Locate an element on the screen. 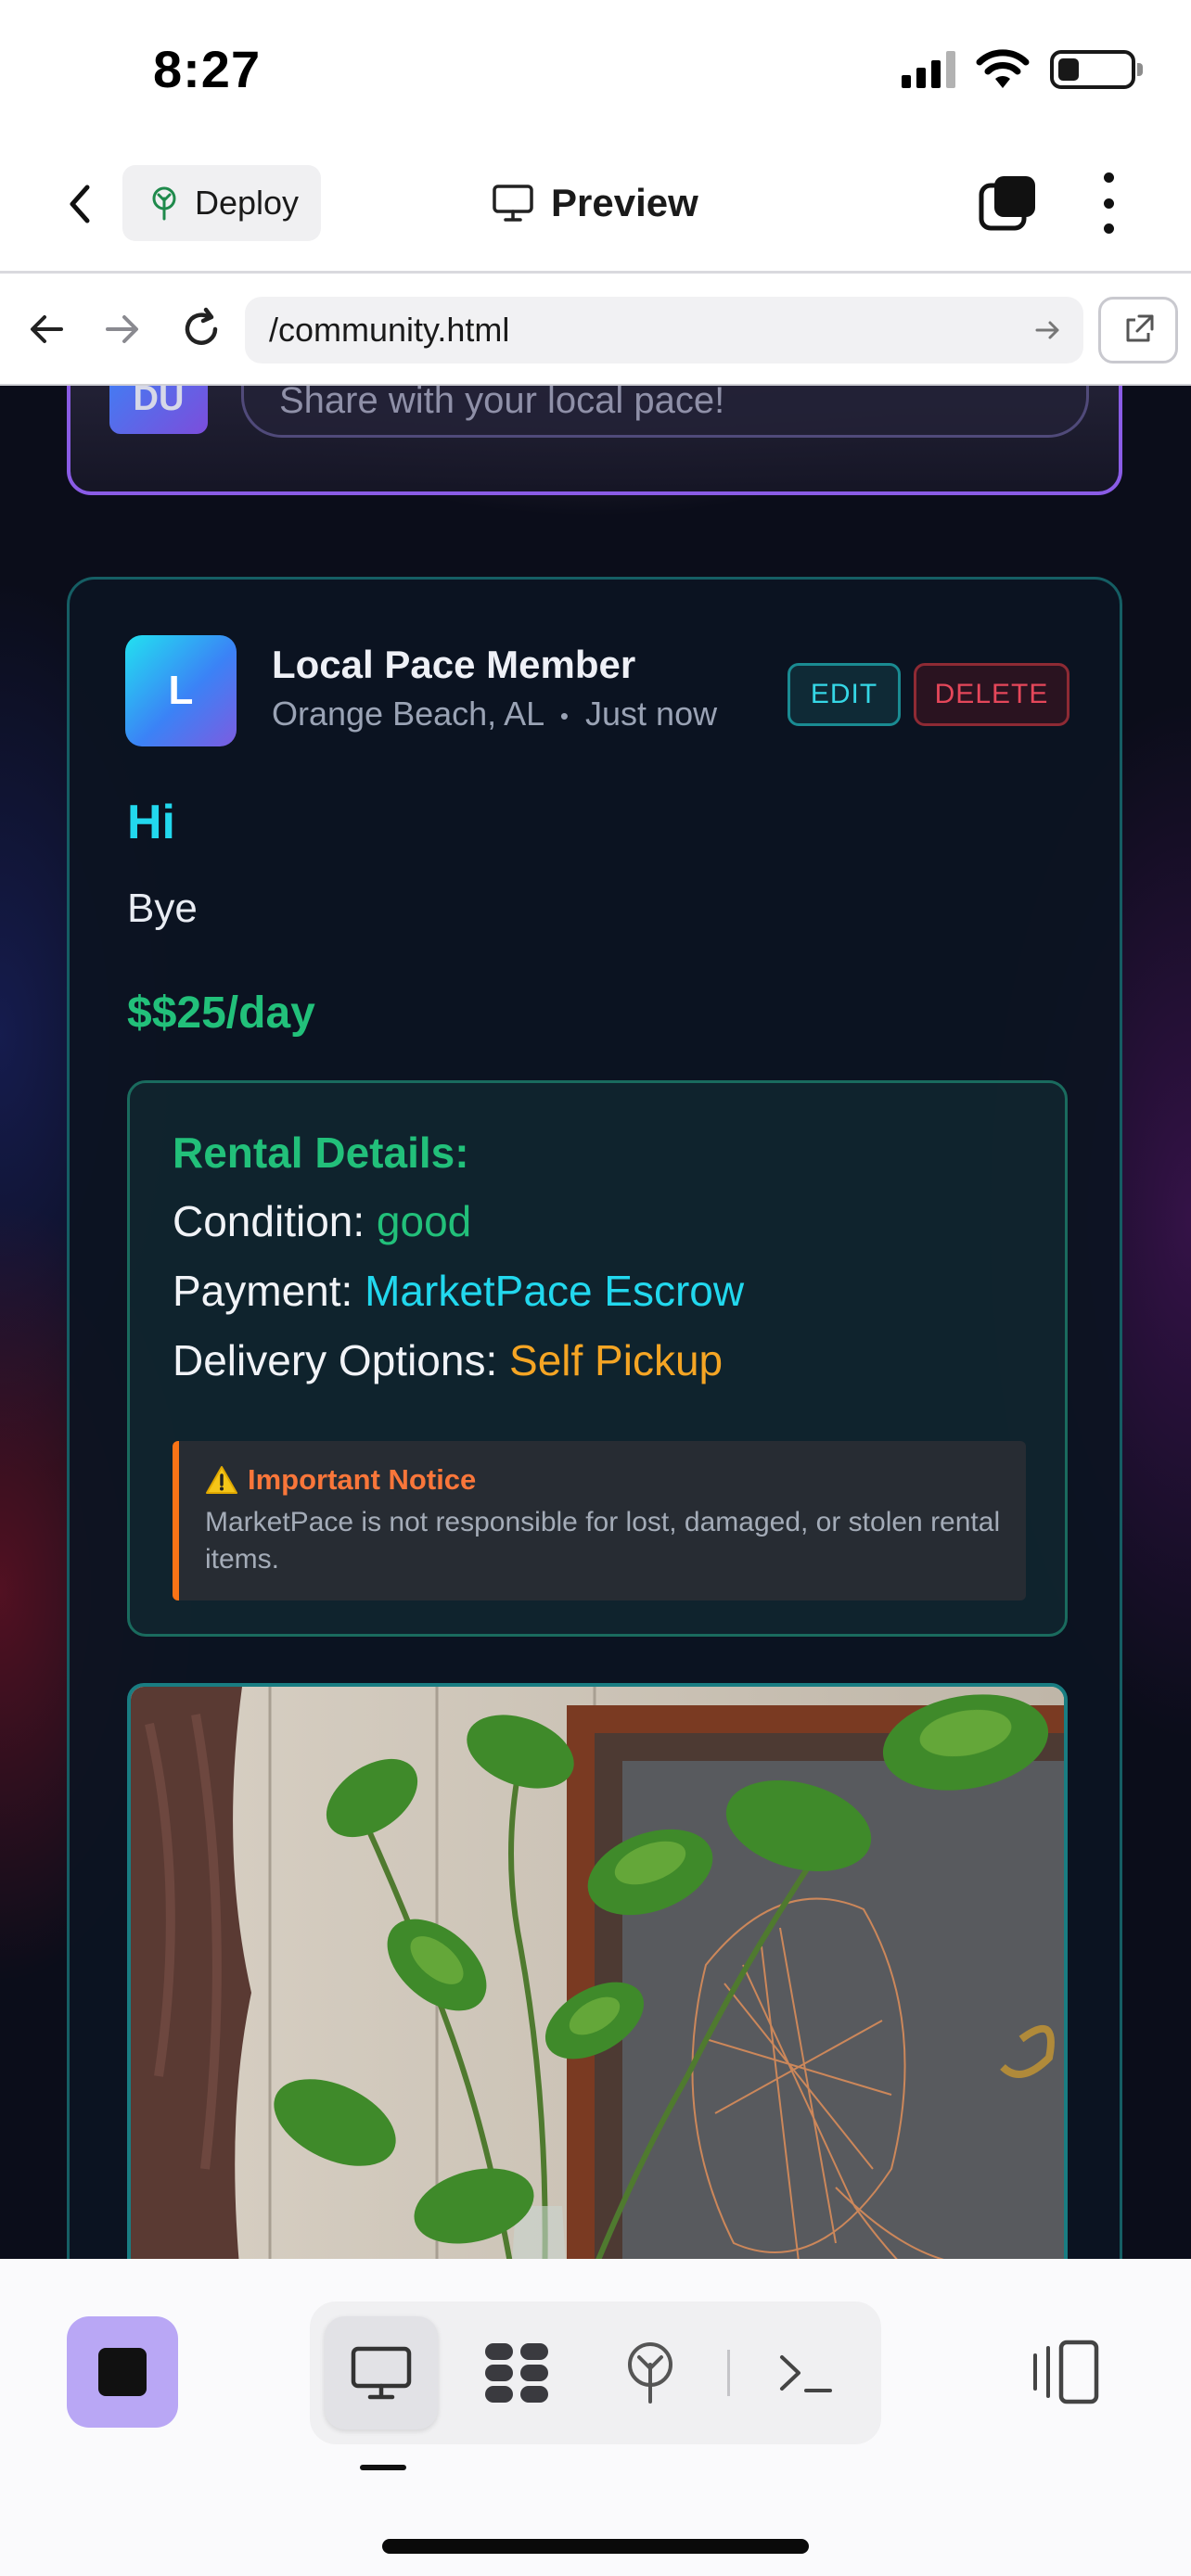  payment-value: MarketPace Escrow is located at coordinates (555, 1291).